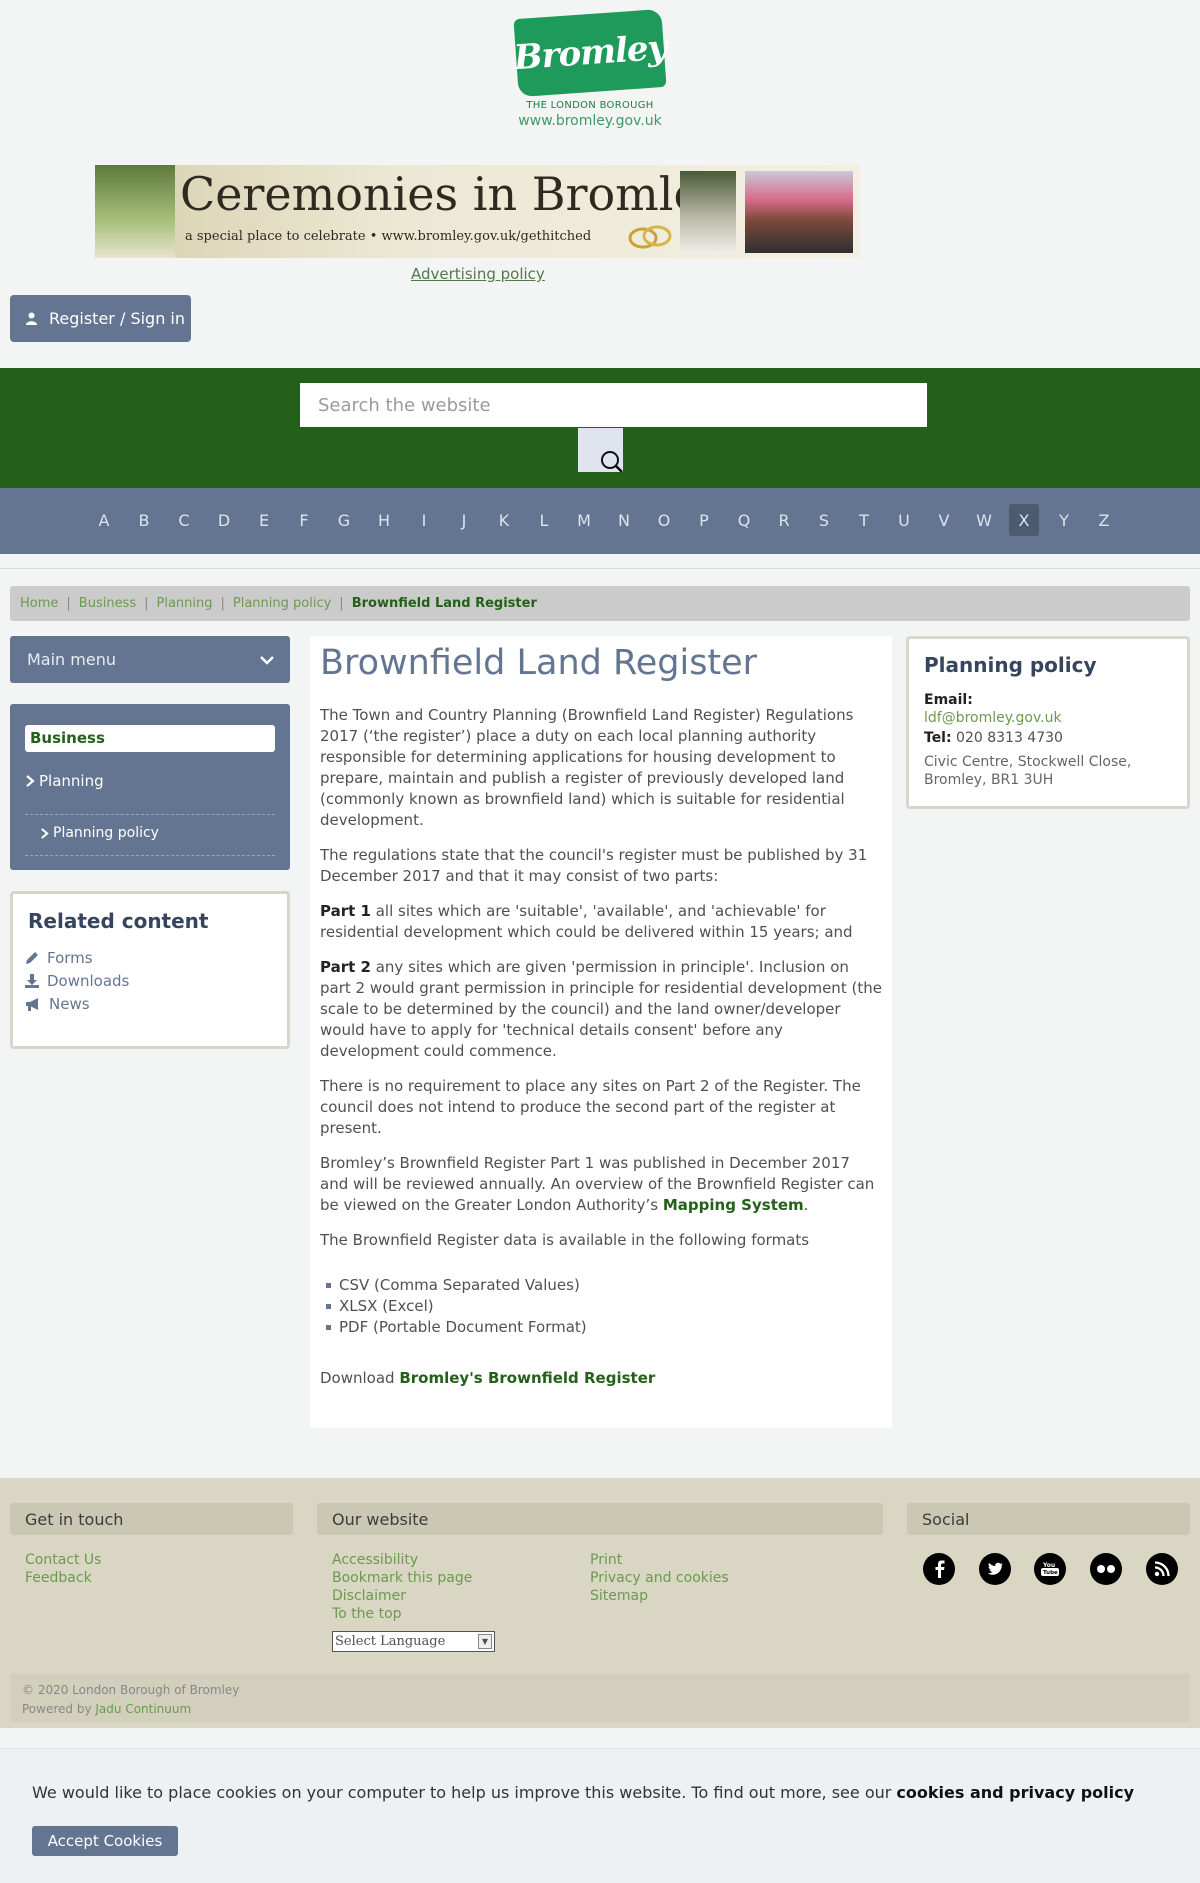  Describe the element at coordinates (77, 981) in the screenshot. I see `related-downloads-link: Downloads` at that location.